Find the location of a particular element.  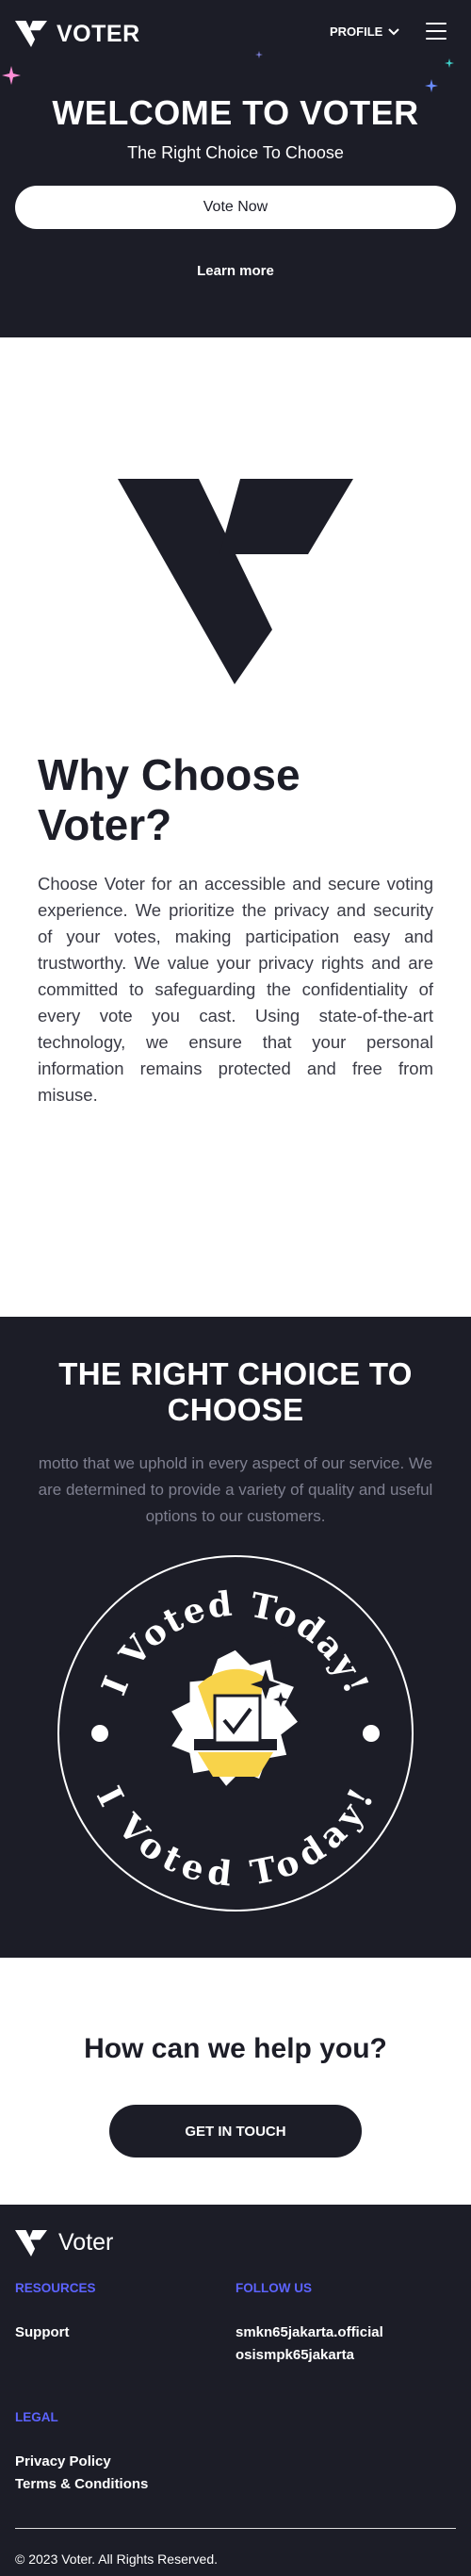

terms-link: Terms & Conditions is located at coordinates (235, 2484).